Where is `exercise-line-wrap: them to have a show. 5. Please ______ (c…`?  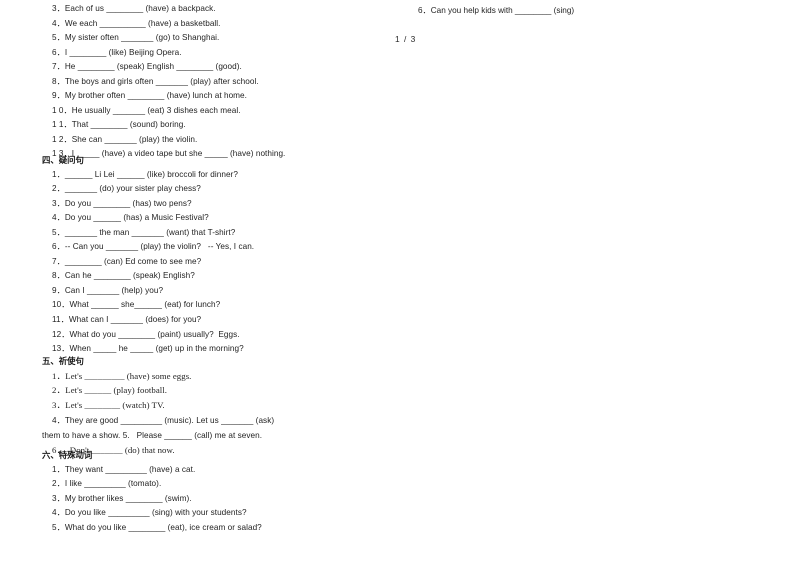
exercise-line-wrap: them to have a show. 5. Please ______ (c… is located at coordinates (152, 435).